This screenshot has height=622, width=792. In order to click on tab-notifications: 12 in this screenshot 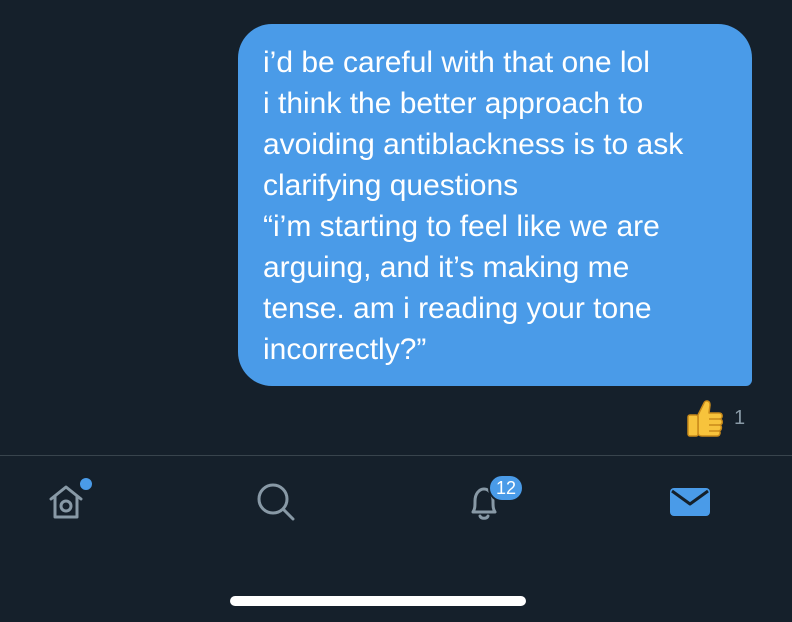, I will do `click(492, 501)`.